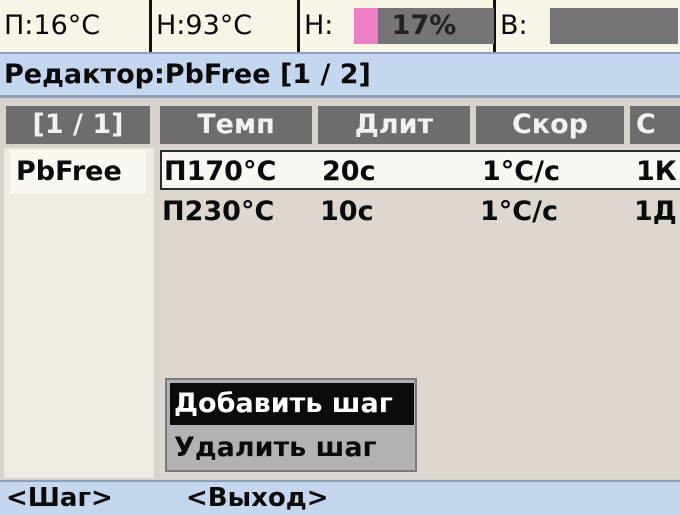  I want to click on softkey-bar: <Шаг> <Выход>, so click(340, 497).